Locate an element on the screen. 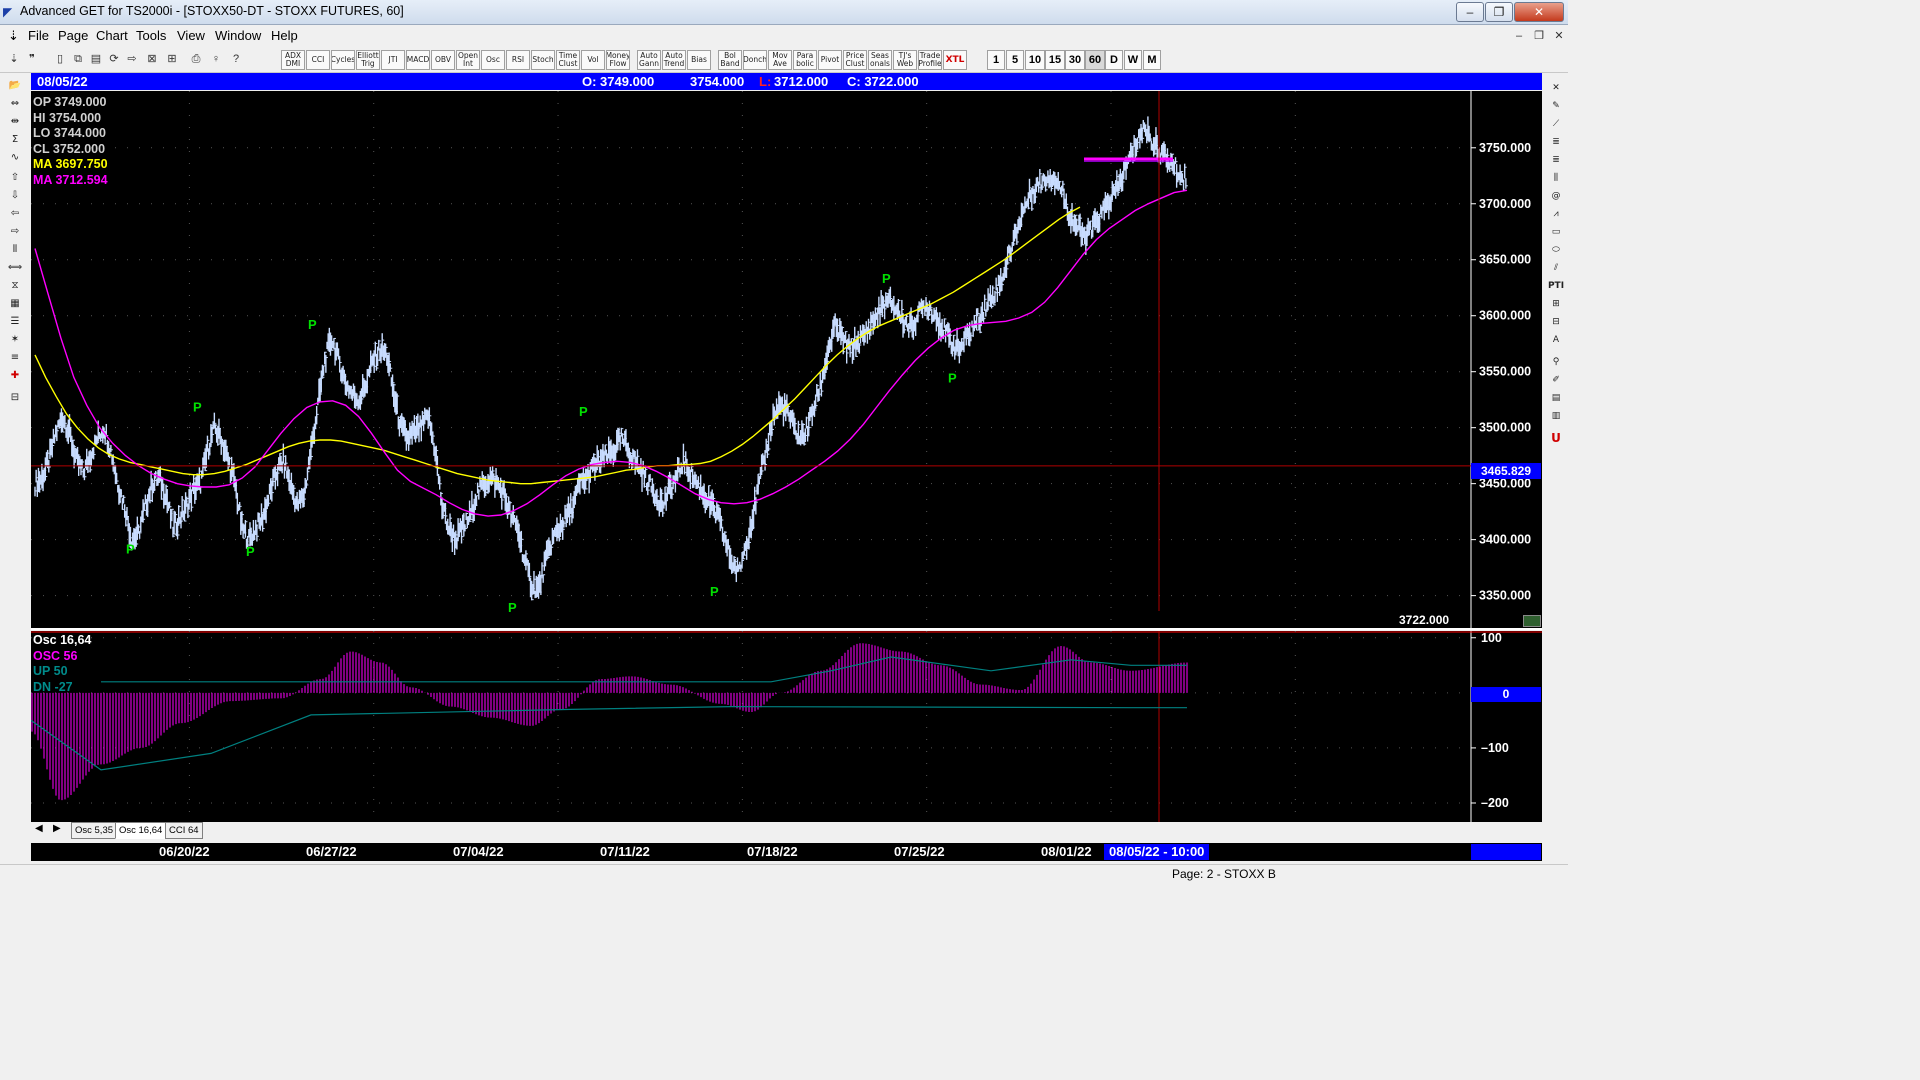 This screenshot has width=1920, height=1080. study-button-para-bolic: Para bolic is located at coordinates (805, 60).